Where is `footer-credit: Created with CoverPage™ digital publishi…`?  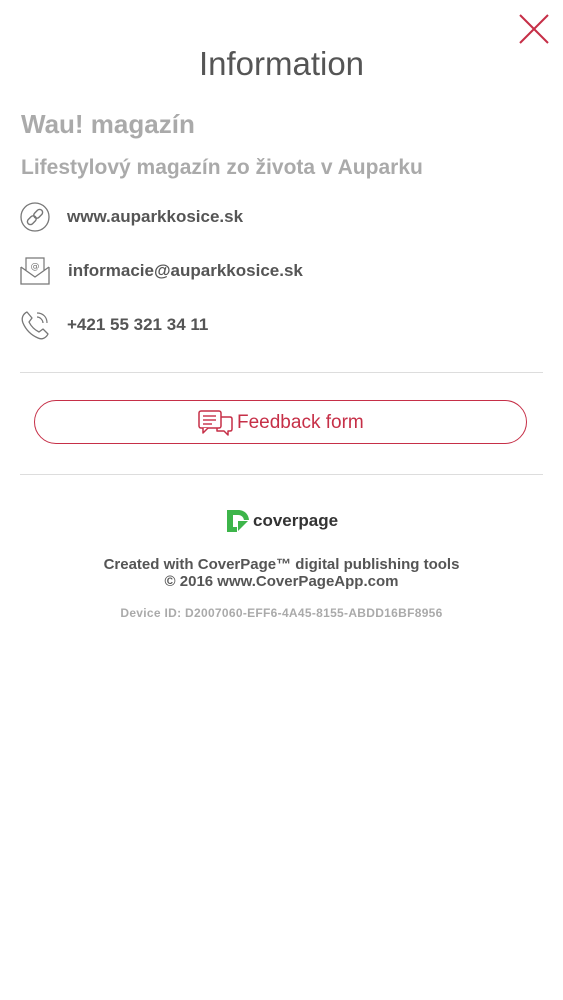
footer-credit: Created with CoverPage™ digital publishi… is located at coordinates (281, 564).